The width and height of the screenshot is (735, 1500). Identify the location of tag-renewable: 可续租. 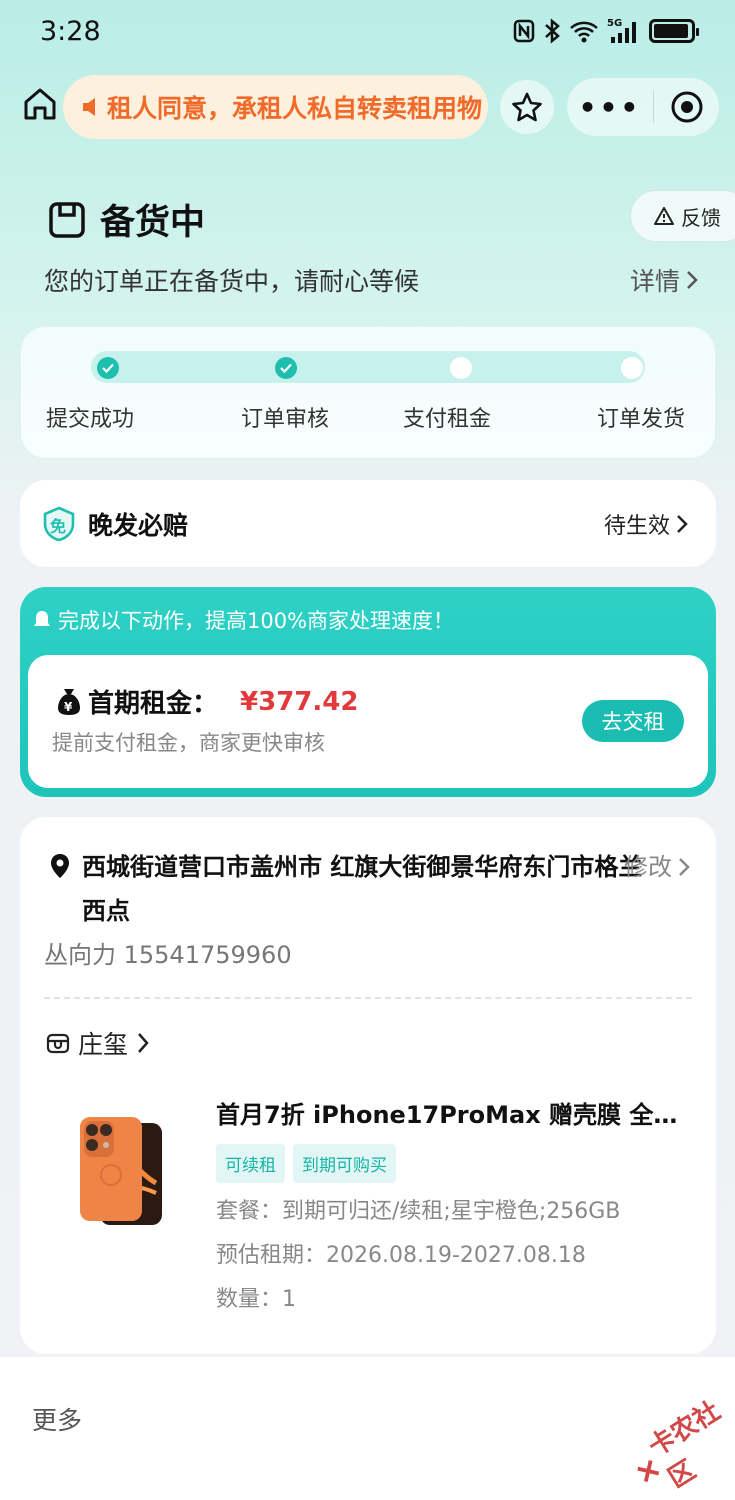
(250, 1163).